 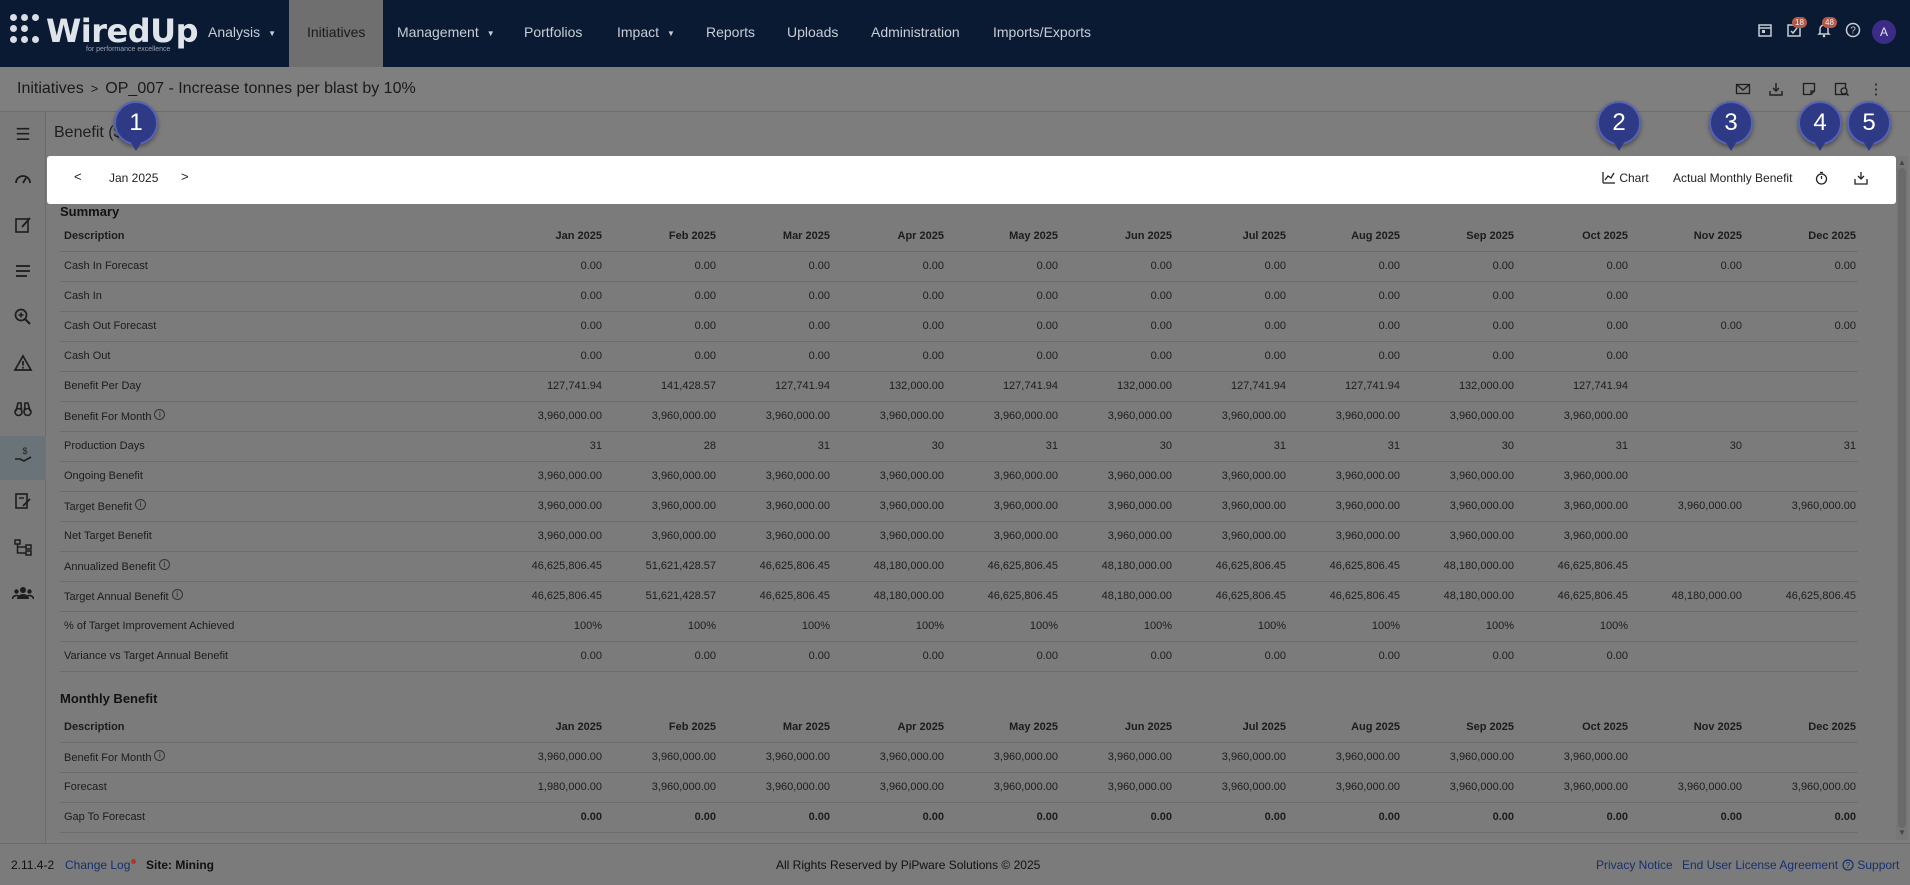 I want to click on value-cell: 127,741.94, so click(x=1573, y=386).